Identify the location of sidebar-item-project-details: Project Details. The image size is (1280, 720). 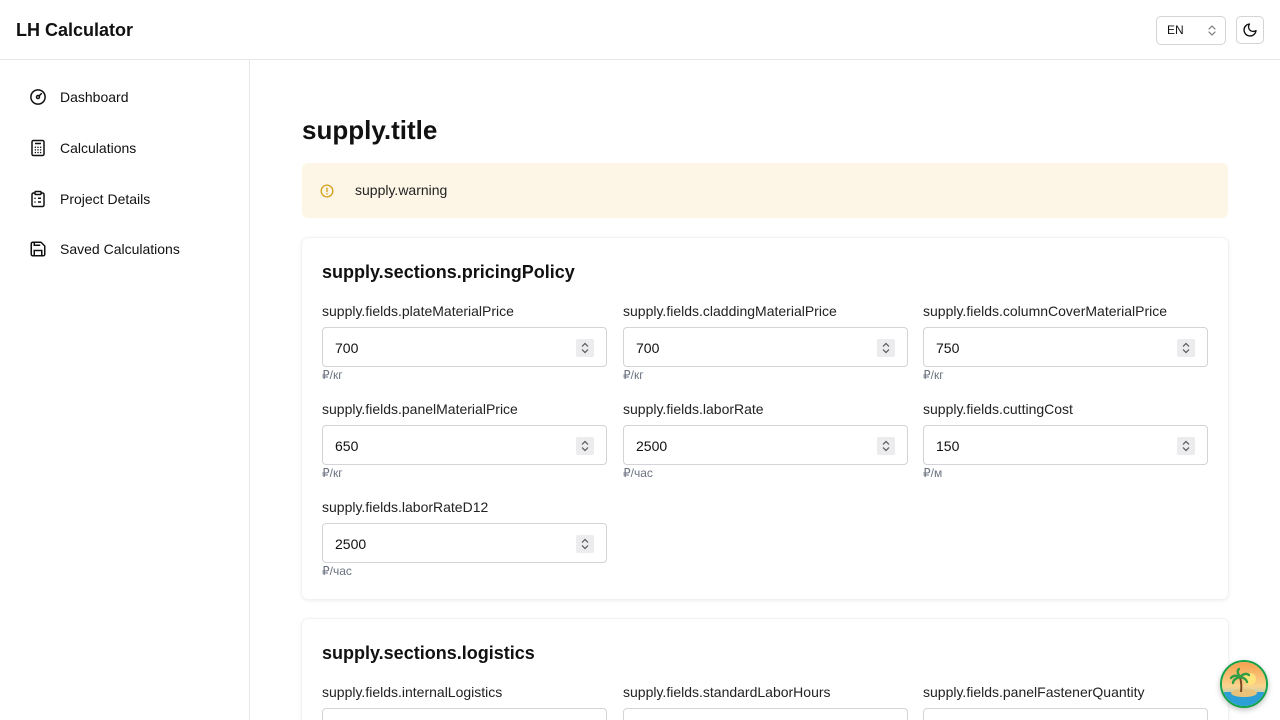
(89, 199).